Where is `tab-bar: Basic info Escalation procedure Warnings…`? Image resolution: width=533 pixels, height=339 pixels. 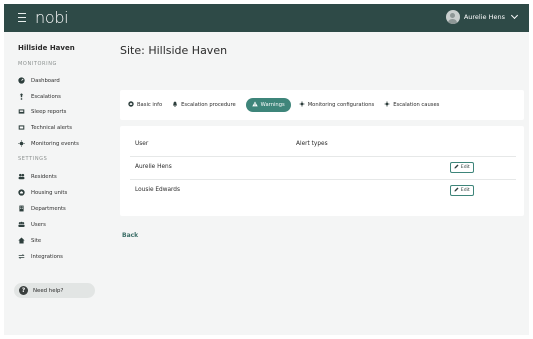
tab-bar: Basic info Escalation procedure Warnings… is located at coordinates (322, 105).